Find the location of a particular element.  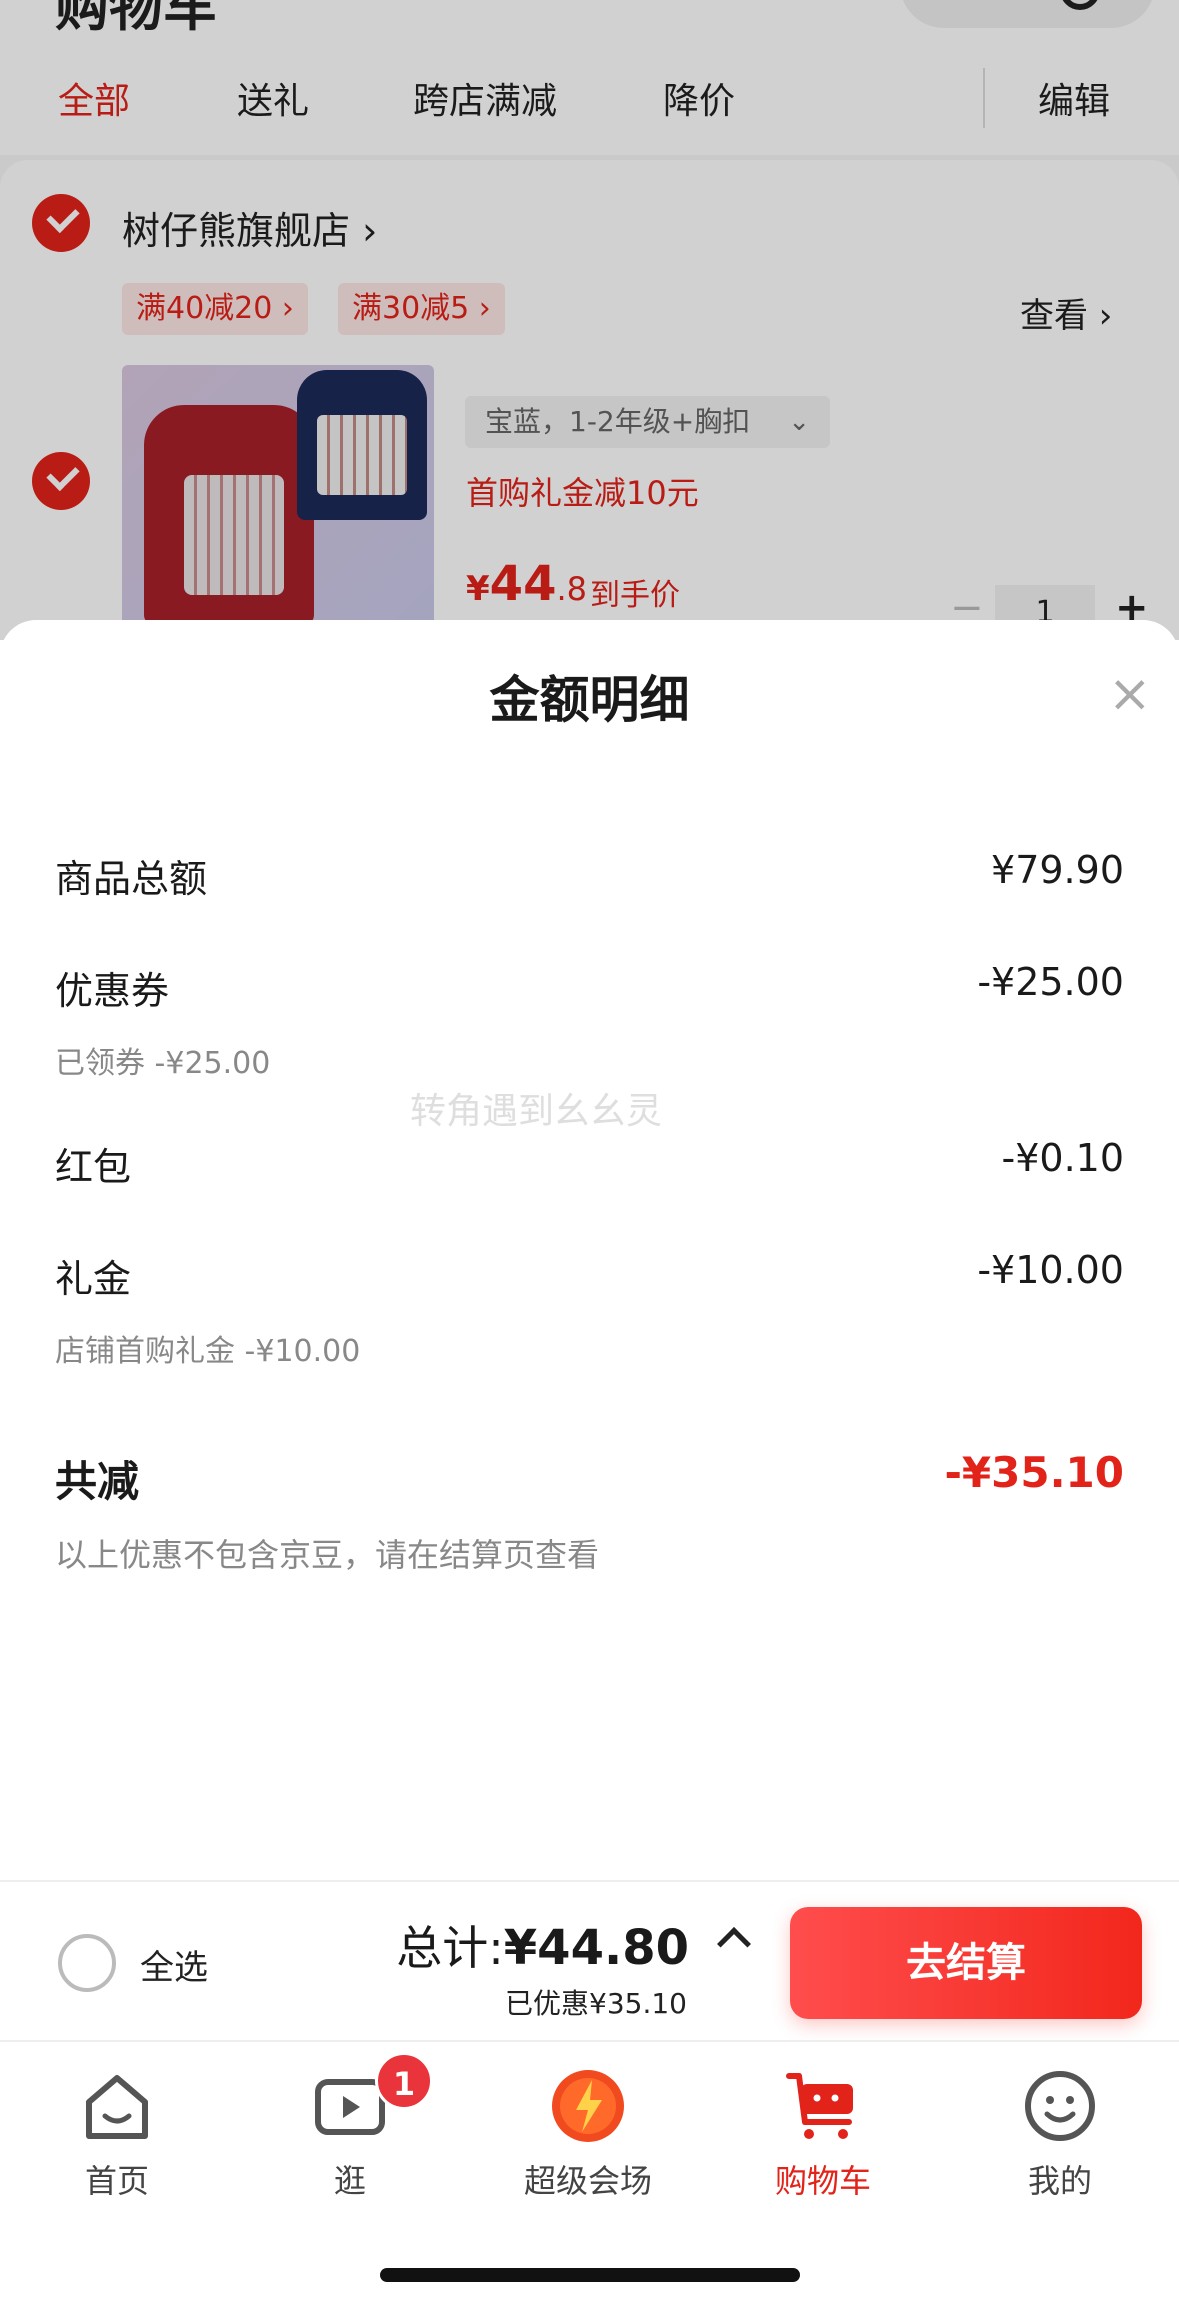

tab-profile: 我的 is located at coordinates (1060, 2131).